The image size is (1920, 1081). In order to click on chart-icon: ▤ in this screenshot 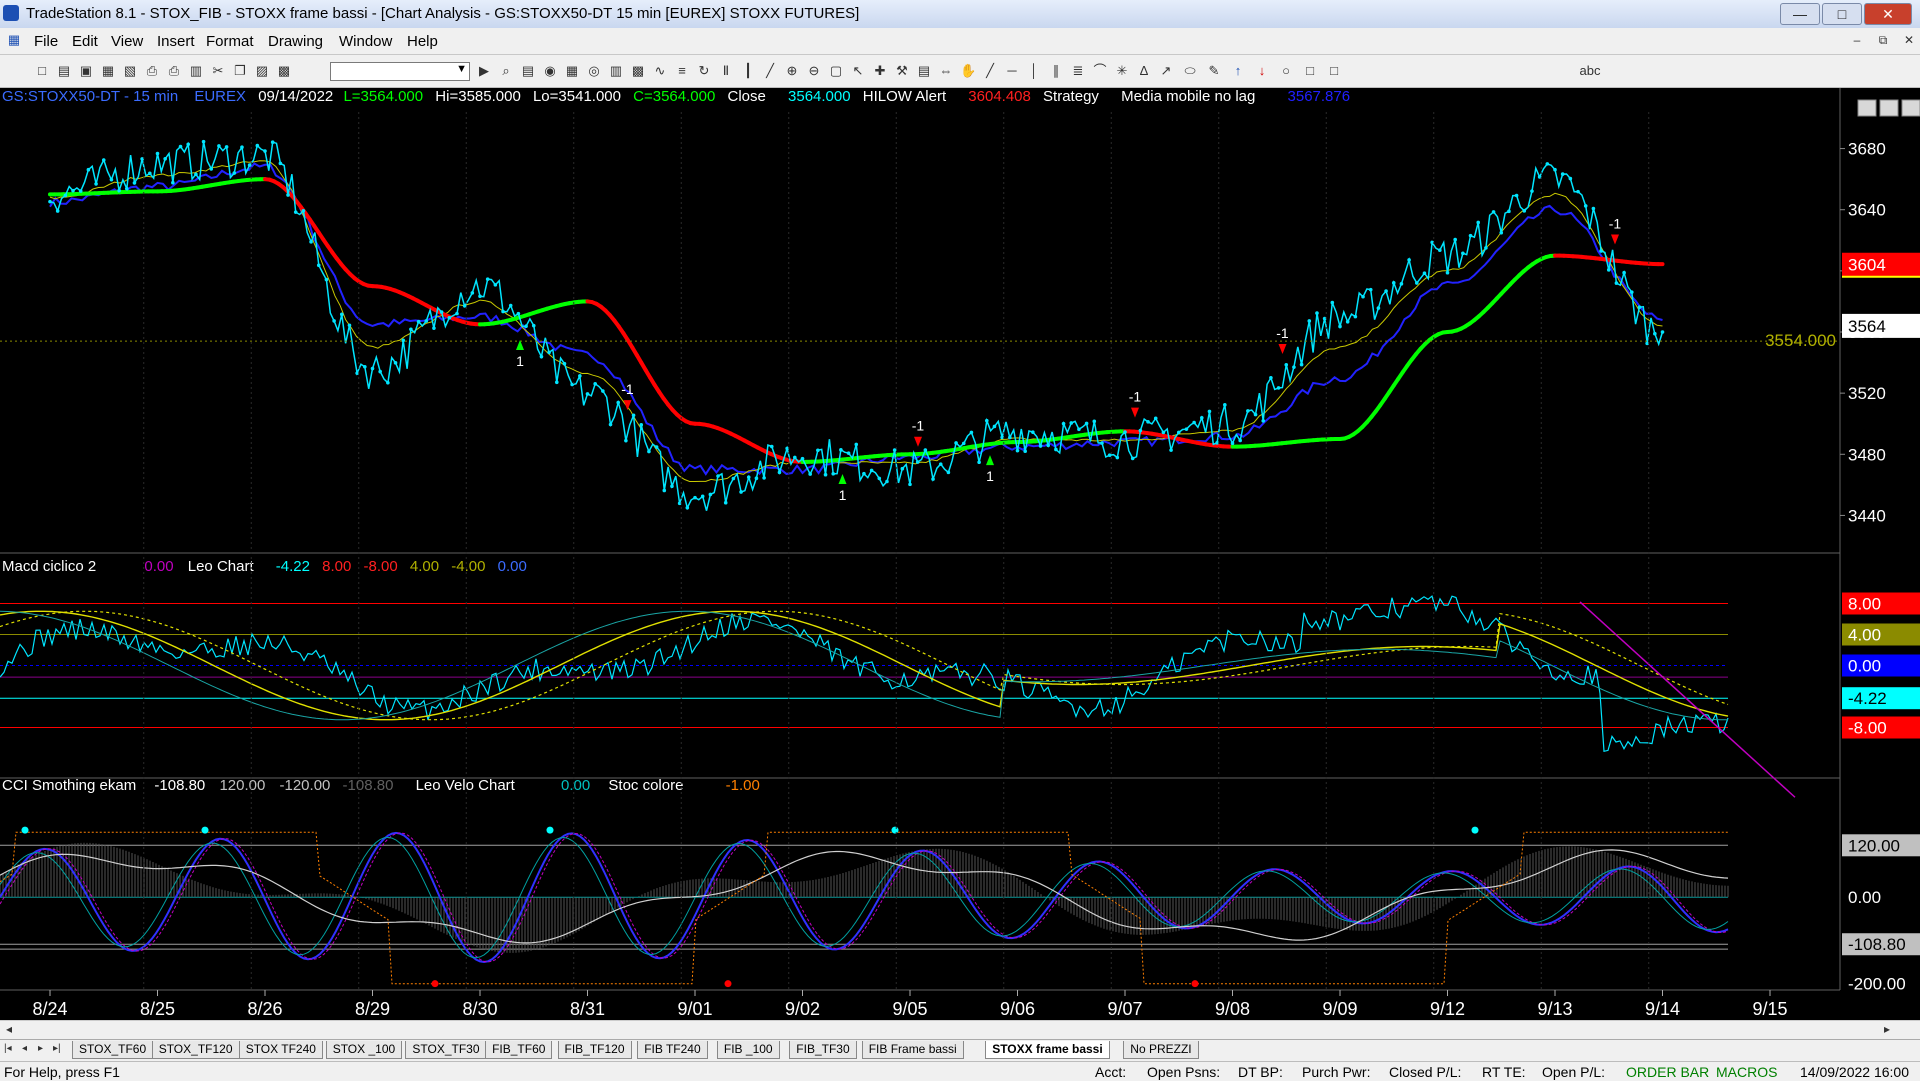, I will do `click(528, 71)`.